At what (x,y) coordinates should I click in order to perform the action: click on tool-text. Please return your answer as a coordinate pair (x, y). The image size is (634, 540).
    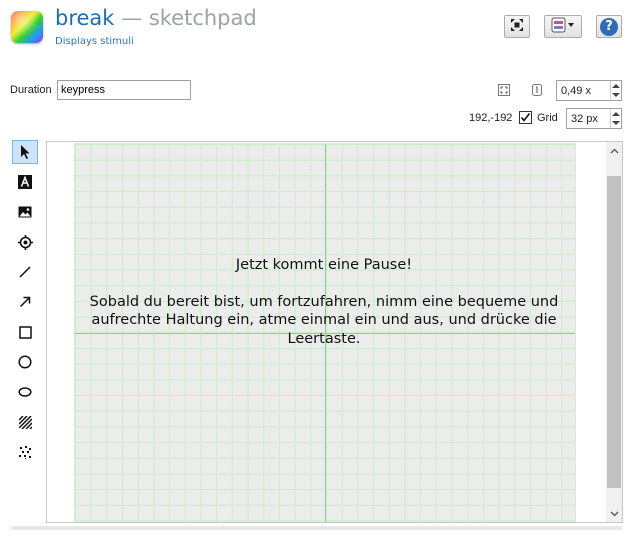
    Looking at the image, I should click on (25, 182).